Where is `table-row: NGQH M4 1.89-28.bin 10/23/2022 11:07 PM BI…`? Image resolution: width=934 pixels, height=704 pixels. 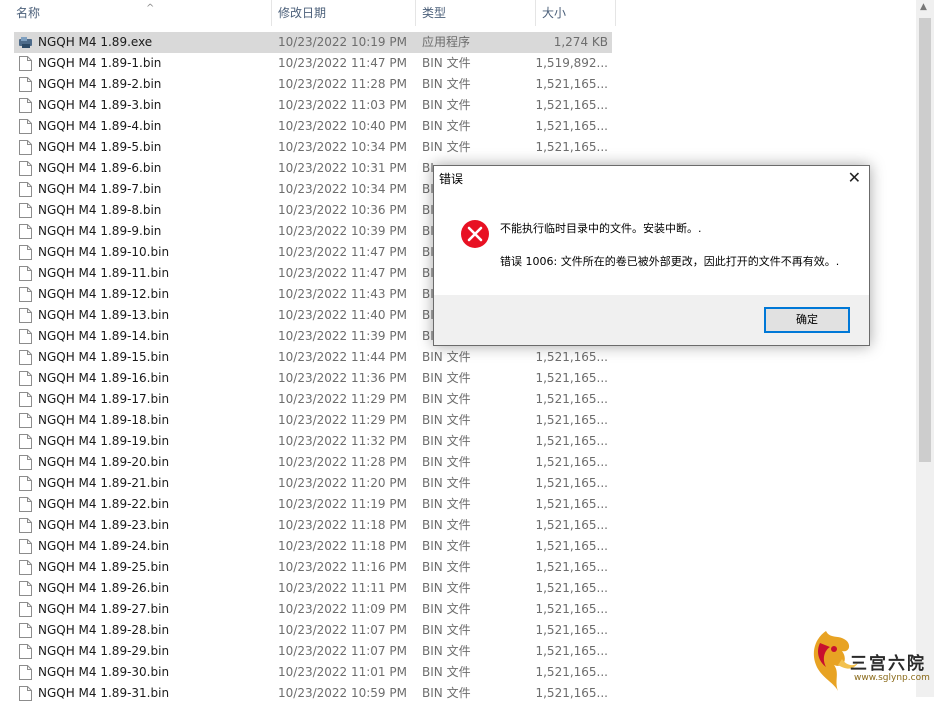 table-row: NGQH M4 1.89-28.bin 10/23/2022 11:07 PM BI… is located at coordinates (313, 630).